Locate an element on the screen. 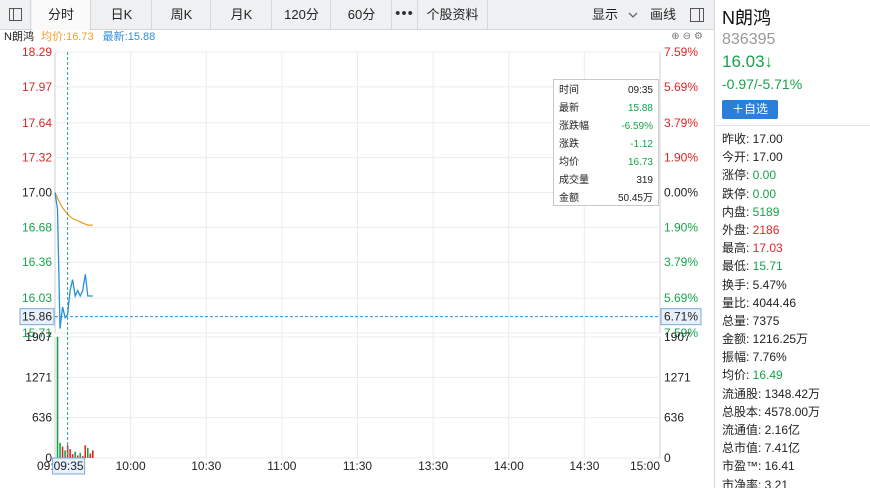 This screenshot has width=870, height=488. price-line is located at coordinates (73, 260).